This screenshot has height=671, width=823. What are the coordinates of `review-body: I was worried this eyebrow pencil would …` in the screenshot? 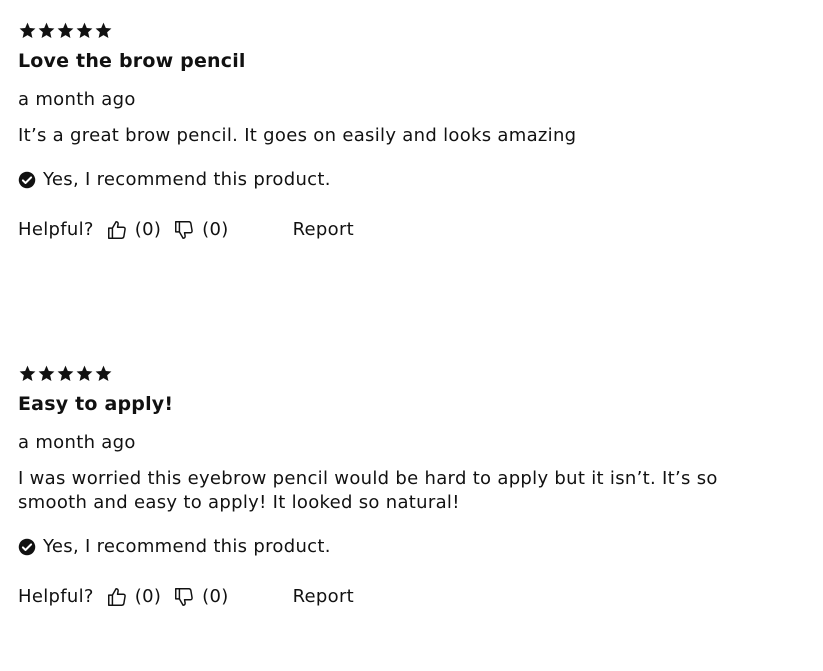 It's located at (368, 490).